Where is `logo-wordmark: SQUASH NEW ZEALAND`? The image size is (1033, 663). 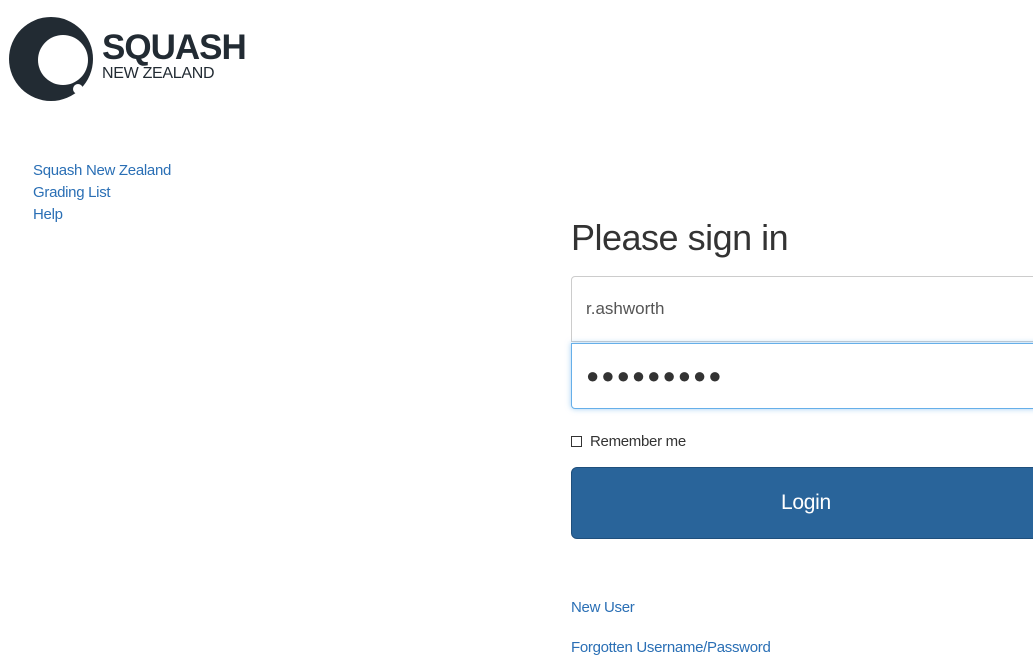 logo-wordmark: SQUASH NEW ZEALAND is located at coordinates (174, 55).